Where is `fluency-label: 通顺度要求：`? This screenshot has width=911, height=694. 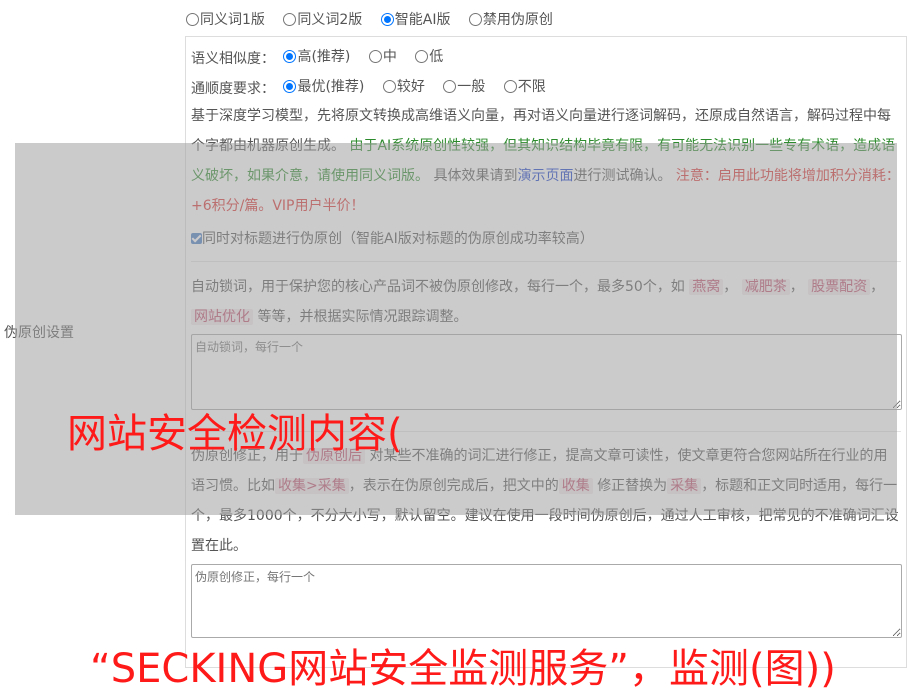 fluency-label: 通顺度要求： is located at coordinates (233, 88).